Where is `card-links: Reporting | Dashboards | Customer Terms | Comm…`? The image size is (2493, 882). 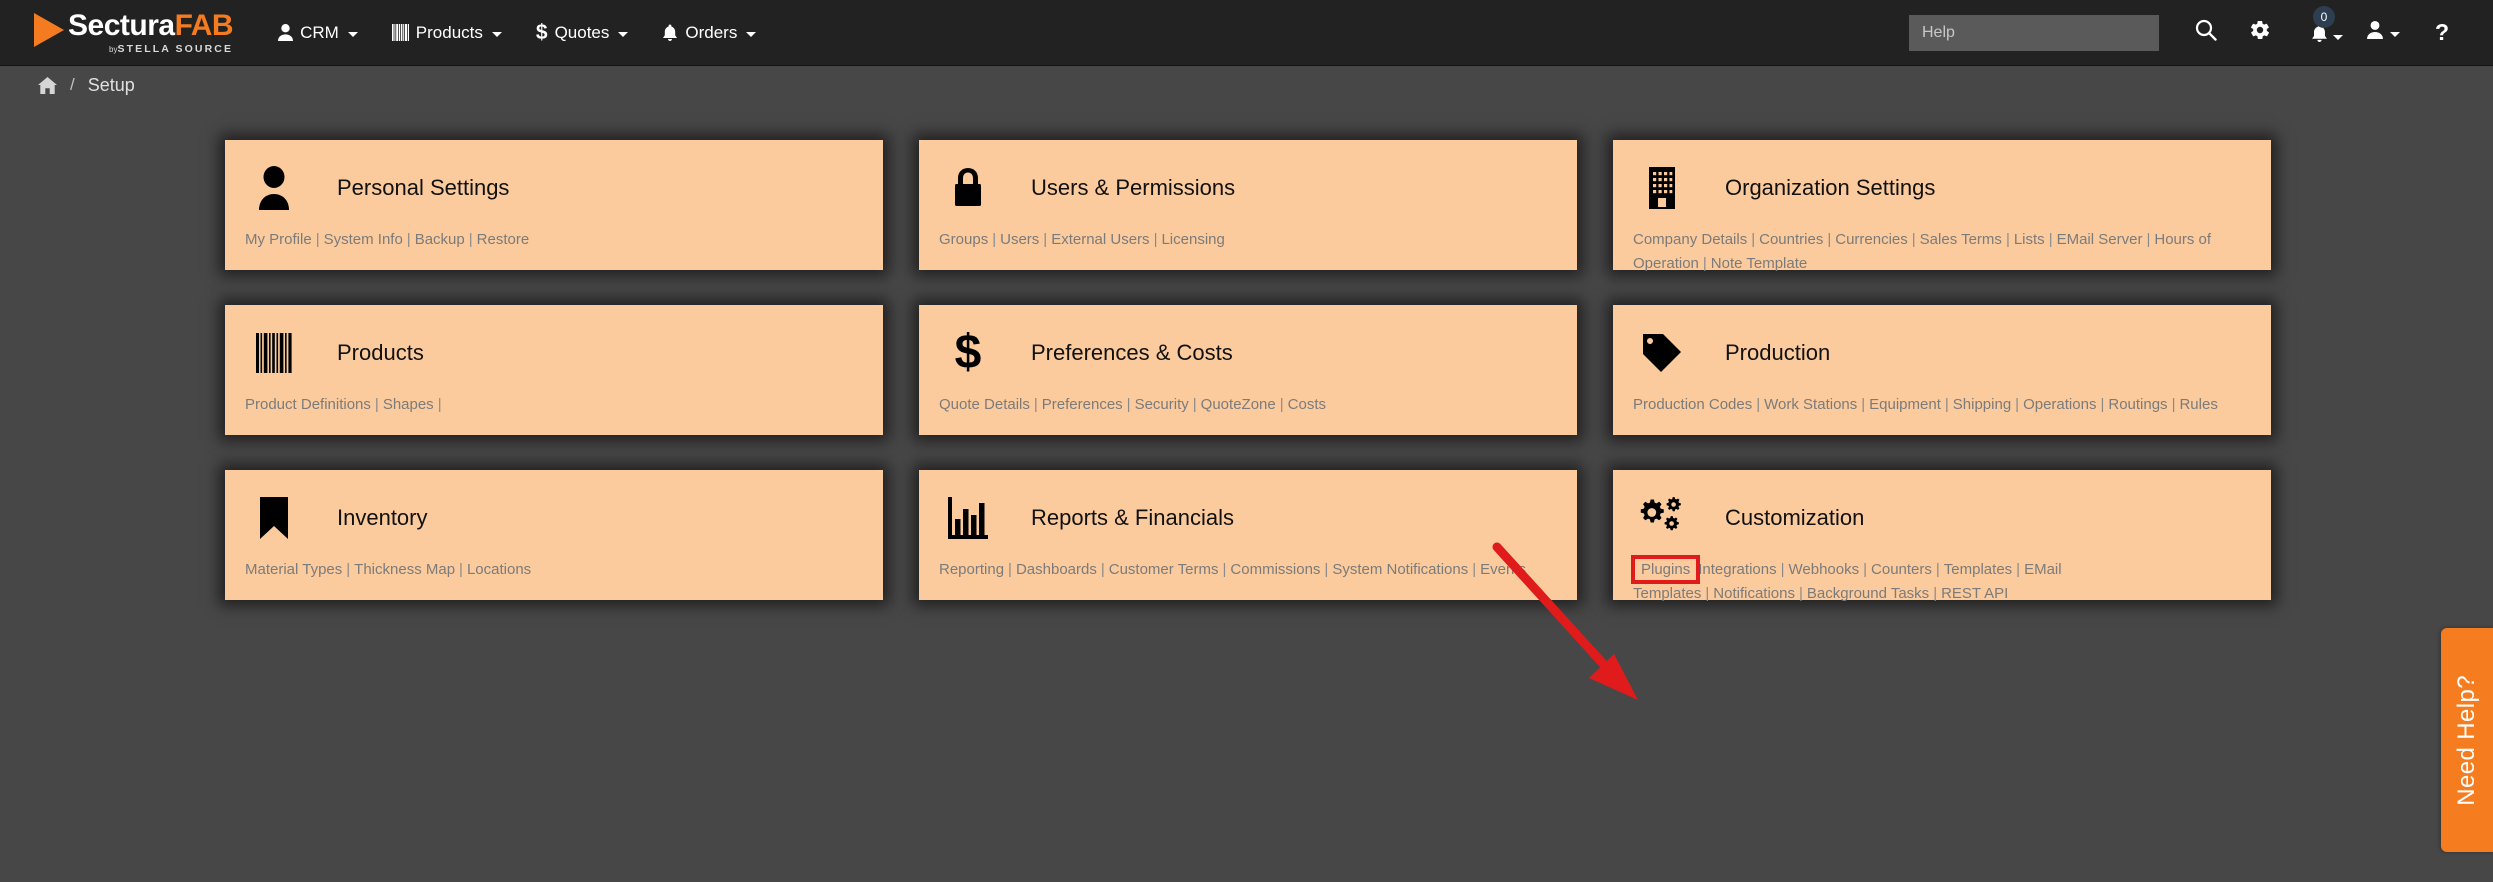 card-links: Reporting | Dashboards | Customer Terms | Comm… is located at coordinates (1232, 569).